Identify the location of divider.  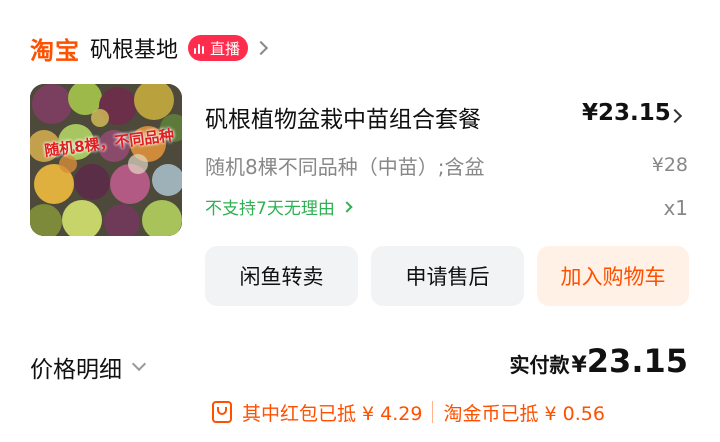
(433, 412).